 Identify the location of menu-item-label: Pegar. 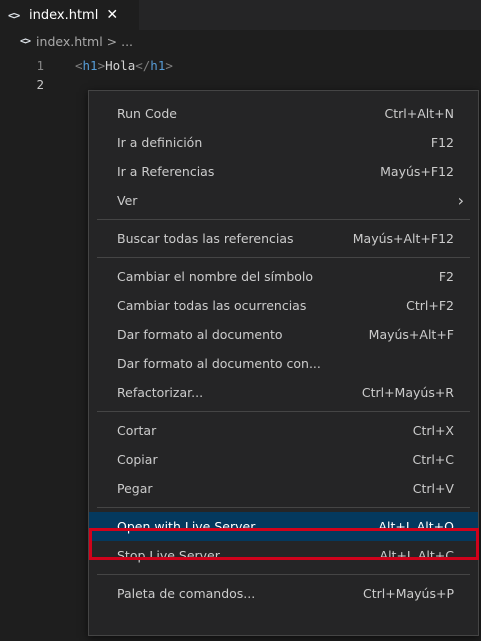
(135, 488).